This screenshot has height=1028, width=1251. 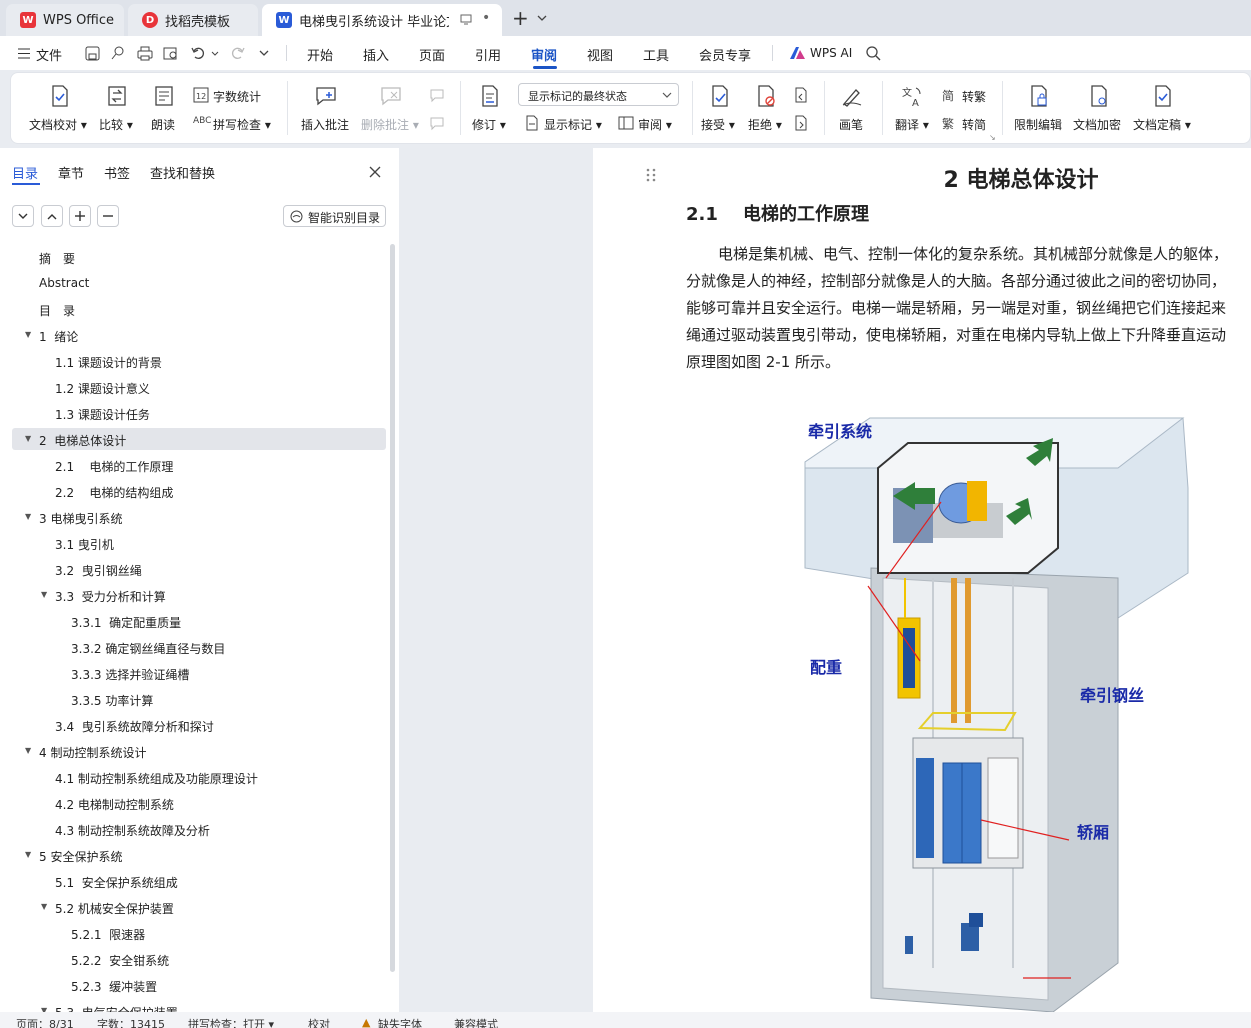 What do you see at coordinates (912, 124) in the screenshot?
I see `translate-button: 翻译 ▾` at bounding box center [912, 124].